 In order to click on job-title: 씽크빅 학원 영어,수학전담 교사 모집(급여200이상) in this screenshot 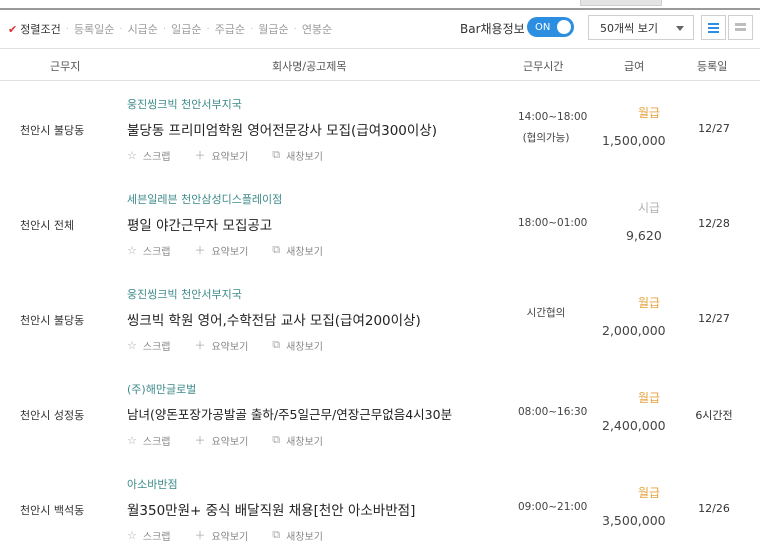, I will do `click(274, 319)`.